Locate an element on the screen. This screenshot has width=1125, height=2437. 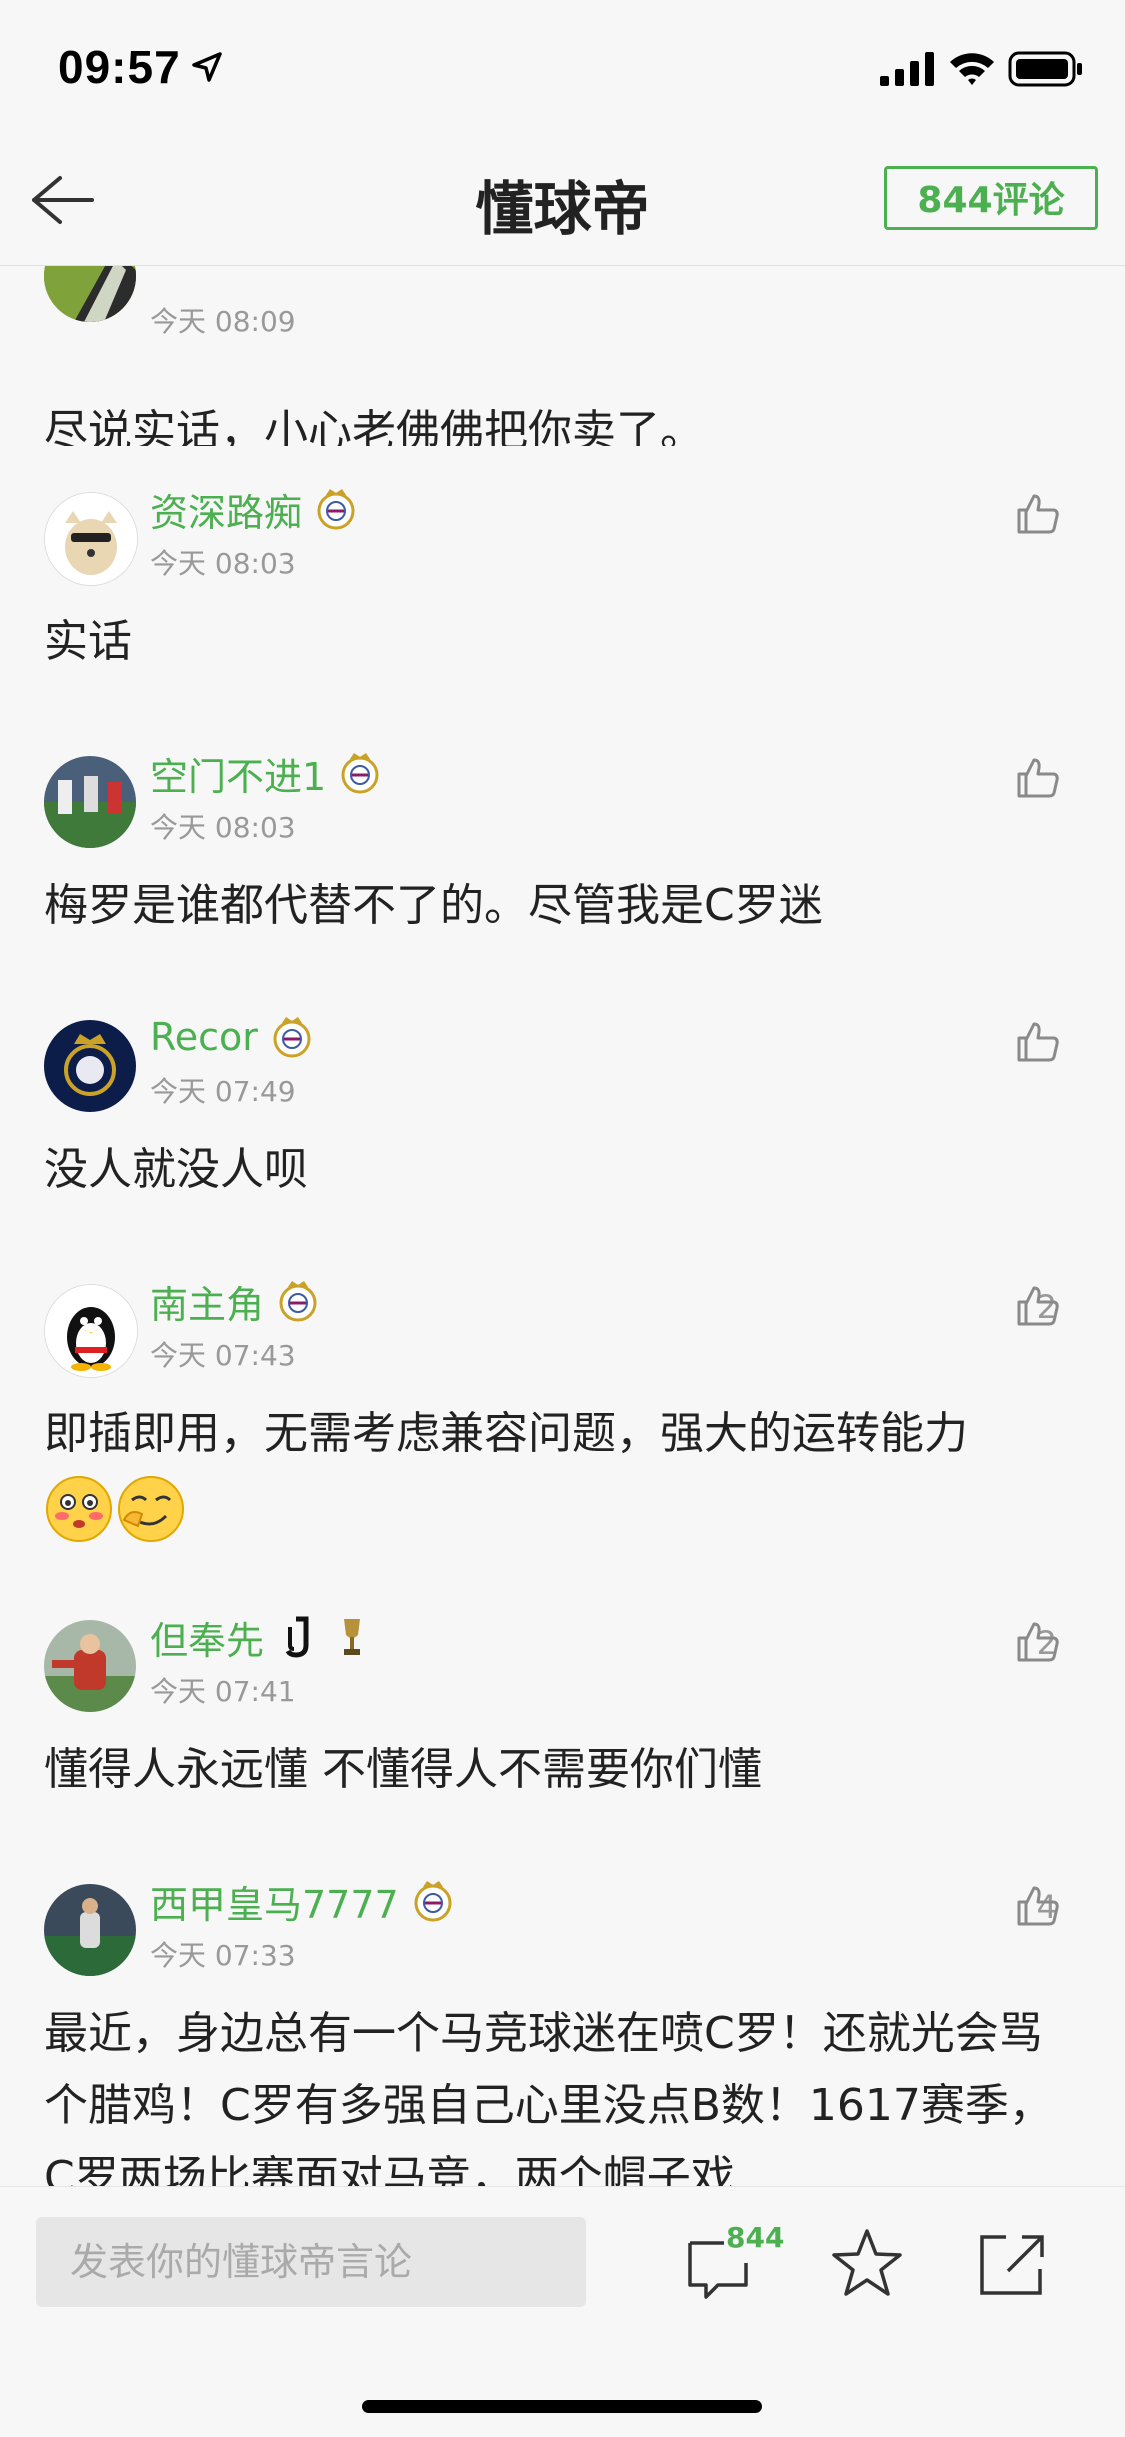
comment-item: 资深路痴 今天 08:03 实话 is located at coordinates (562, 579).